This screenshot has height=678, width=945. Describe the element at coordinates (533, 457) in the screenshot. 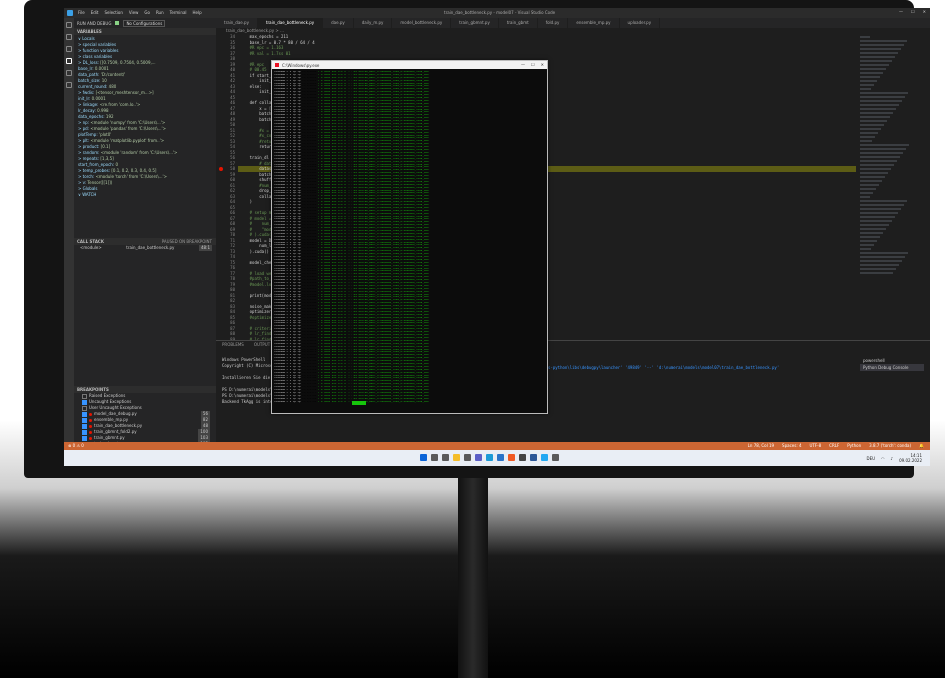

I see `powershell-icon` at that location.